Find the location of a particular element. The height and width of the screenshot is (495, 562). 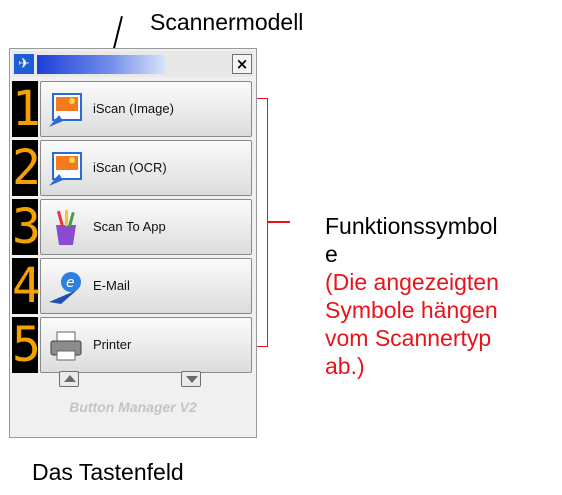

scanner-model-bar is located at coordinates (101, 64).